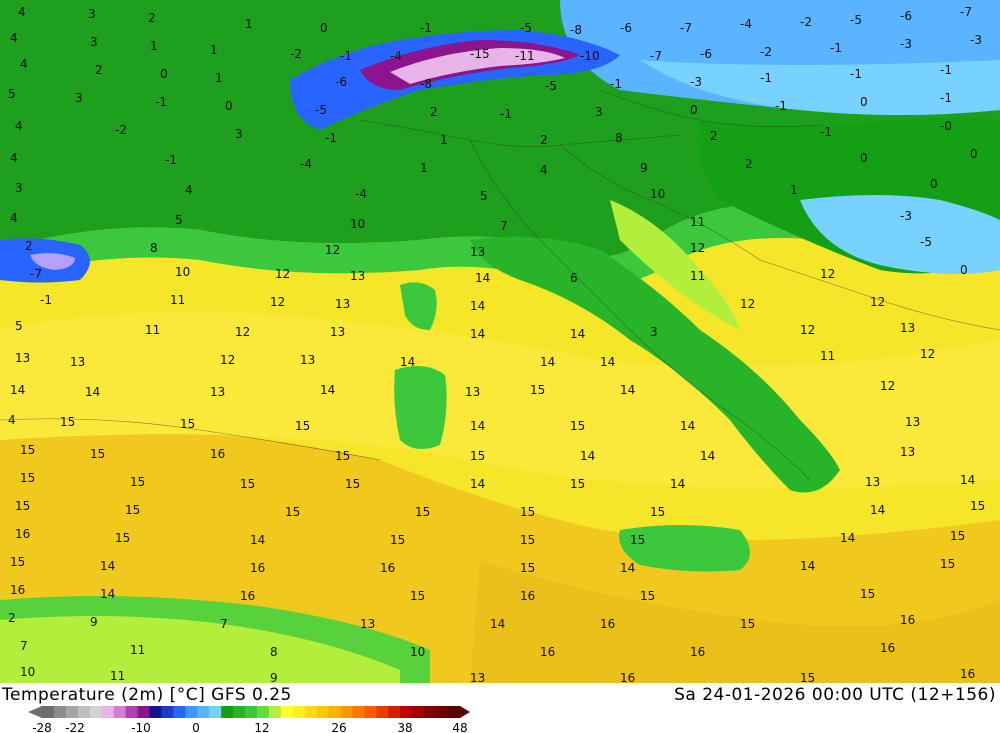  What do you see at coordinates (590, 56) in the screenshot?
I see `temperature-value-label: -10` at bounding box center [590, 56].